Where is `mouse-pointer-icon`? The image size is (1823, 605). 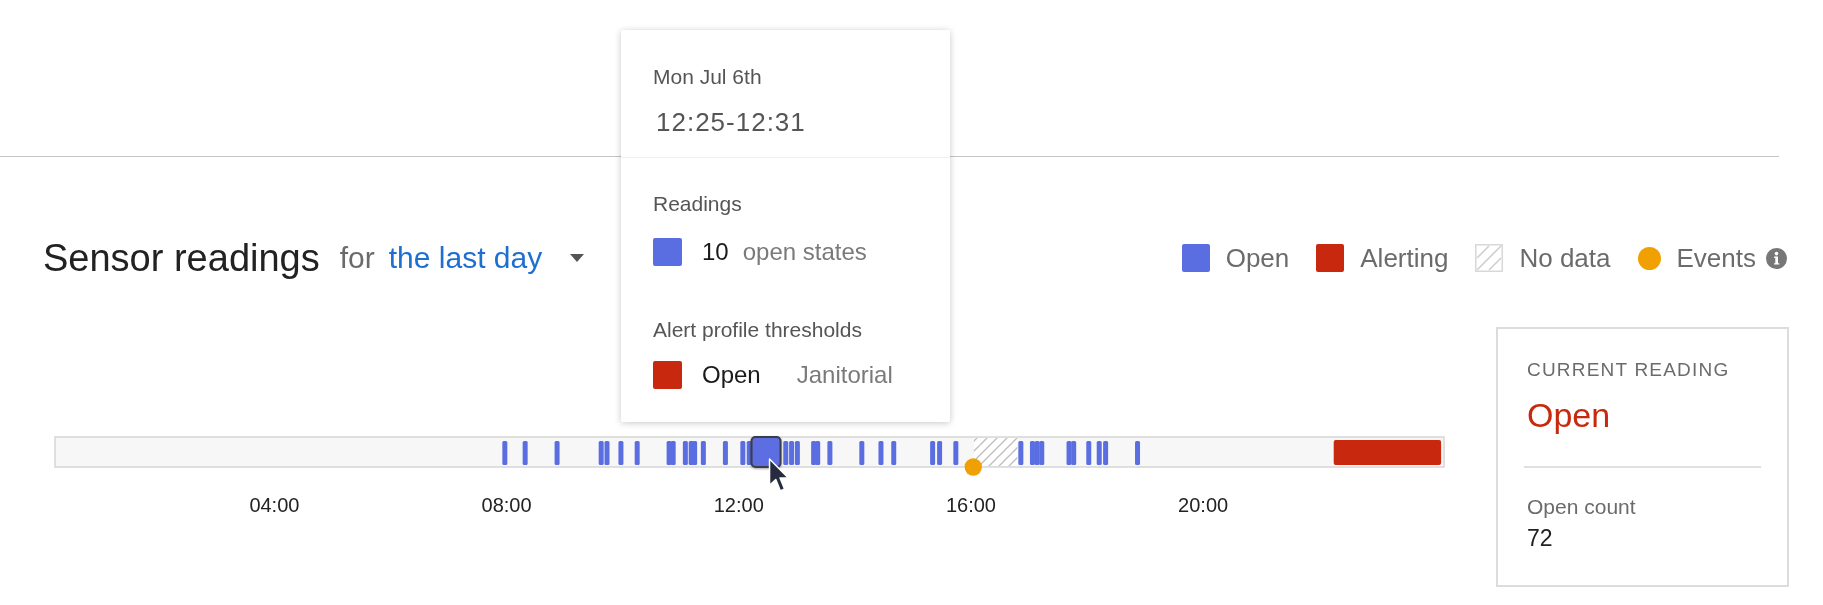 mouse-pointer-icon is located at coordinates (779, 475).